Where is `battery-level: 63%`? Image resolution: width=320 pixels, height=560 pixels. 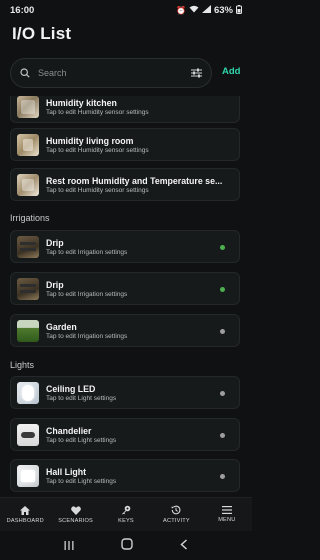
battery-level: 63% is located at coordinates (223, 10).